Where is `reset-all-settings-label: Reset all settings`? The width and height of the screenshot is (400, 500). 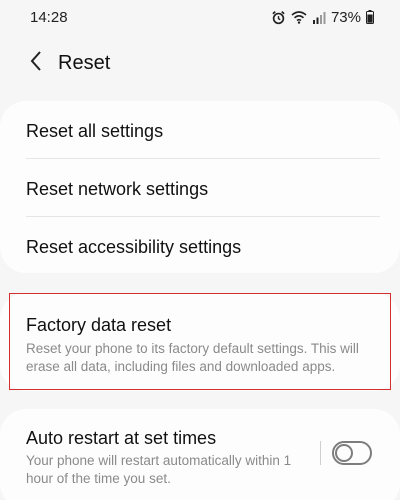 reset-all-settings-label: Reset all settings is located at coordinates (95, 131).